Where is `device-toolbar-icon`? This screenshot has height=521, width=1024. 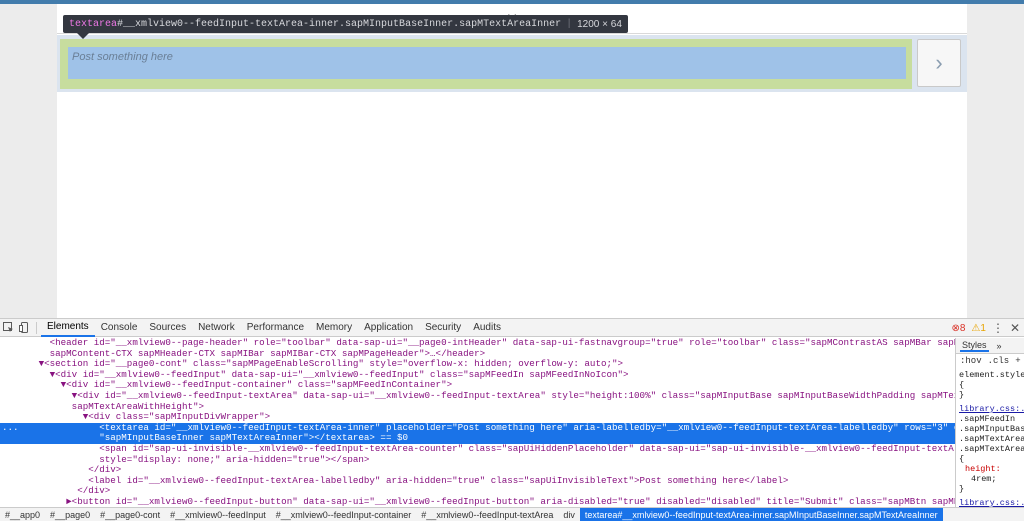
device-toolbar-icon is located at coordinates (24, 328).